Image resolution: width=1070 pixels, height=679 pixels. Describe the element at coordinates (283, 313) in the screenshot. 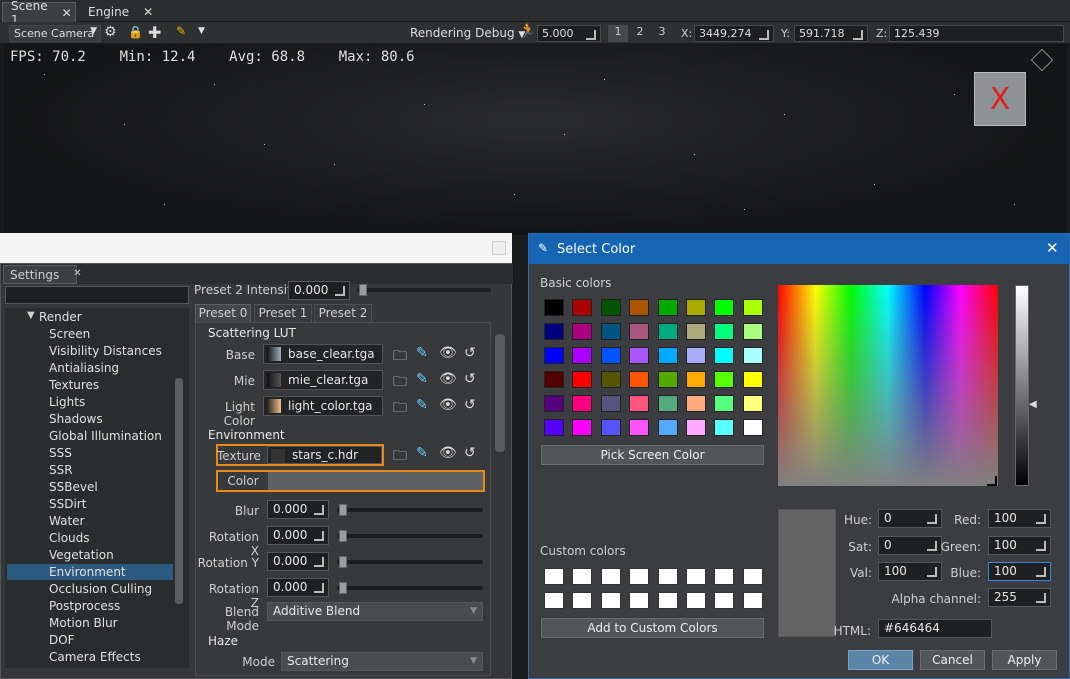

I see `tab-preset-1: Preset 1` at that location.